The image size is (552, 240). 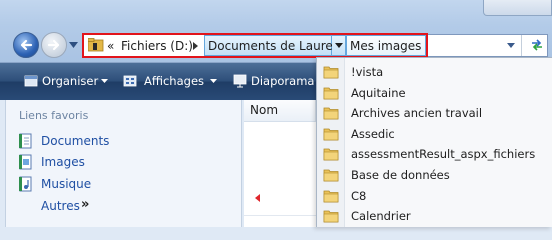 I want to click on pictures-icon, so click(x=25, y=162).